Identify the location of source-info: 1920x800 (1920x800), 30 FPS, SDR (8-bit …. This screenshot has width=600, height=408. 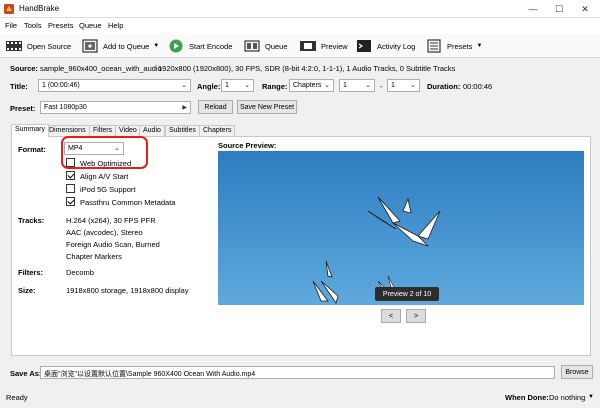
(307, 68).